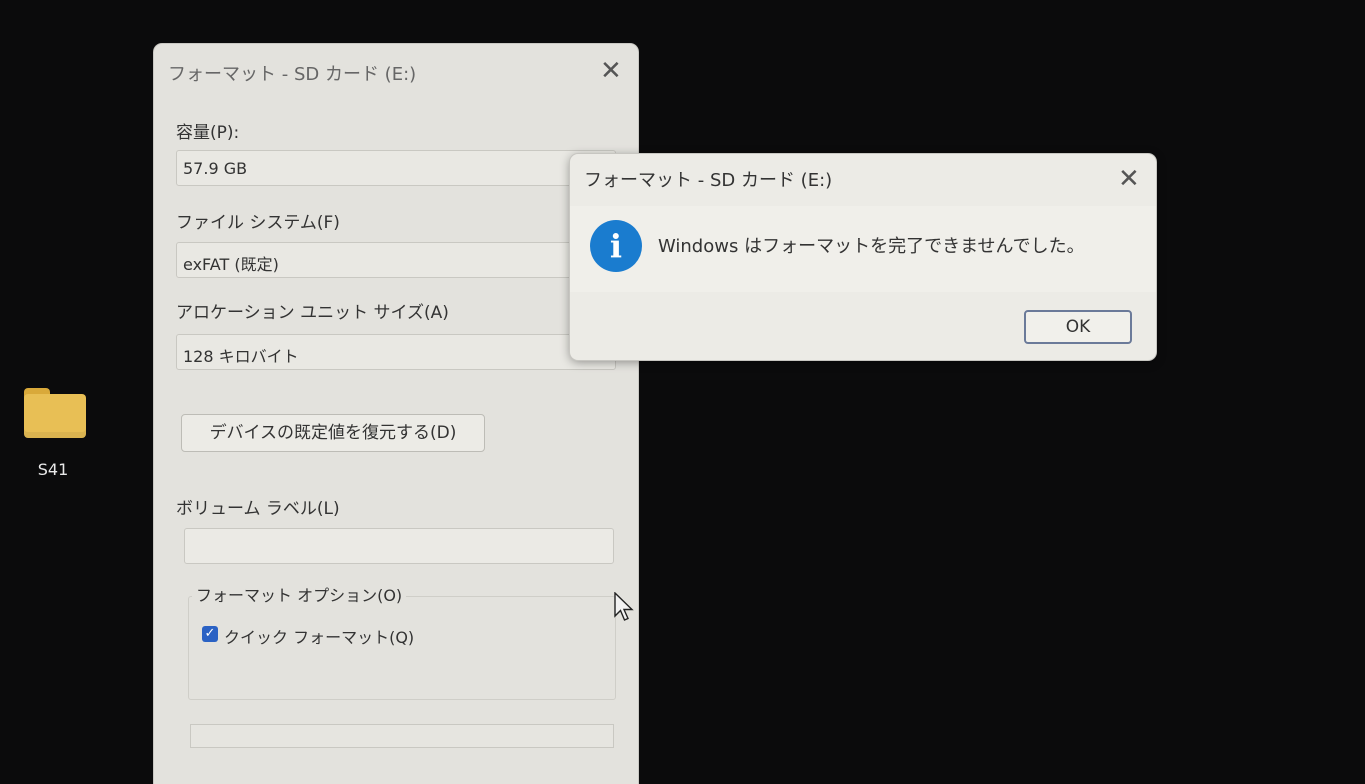  I want to click on format-options-group, so click(402, 648).